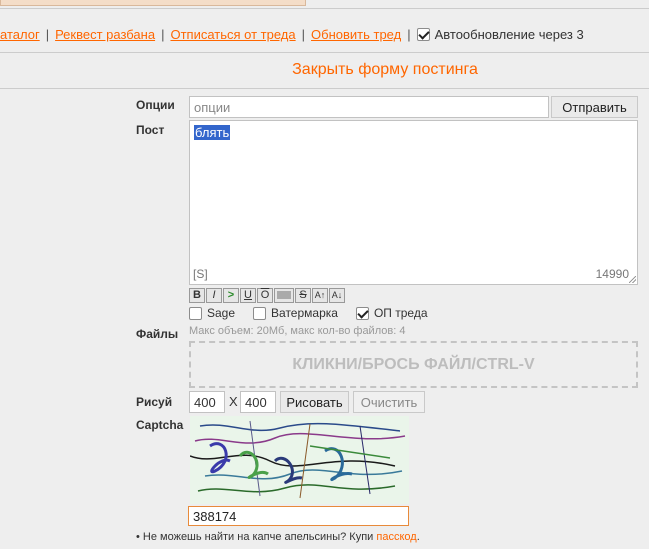 This screenshot has width=649, height=549. I want to click on sage-tag: [S], so click(200, 274).